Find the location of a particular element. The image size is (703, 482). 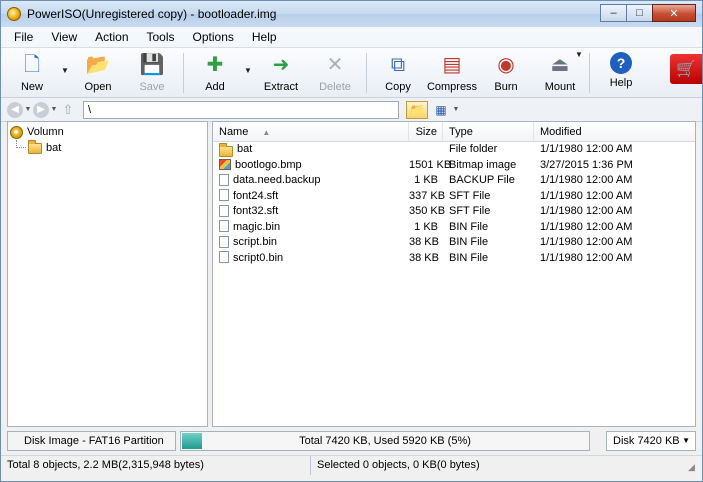

folder-icon is located at coordinates (35, 146).